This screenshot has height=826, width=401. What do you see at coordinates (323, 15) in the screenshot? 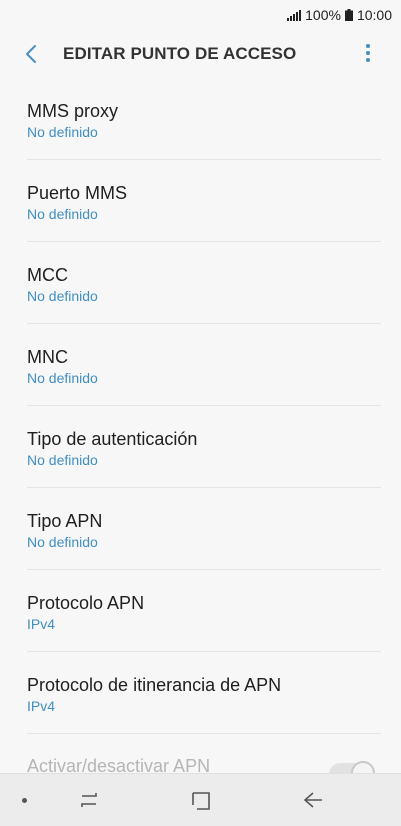
I see `battery-percent: 100%` at bounding box center [323, 15].